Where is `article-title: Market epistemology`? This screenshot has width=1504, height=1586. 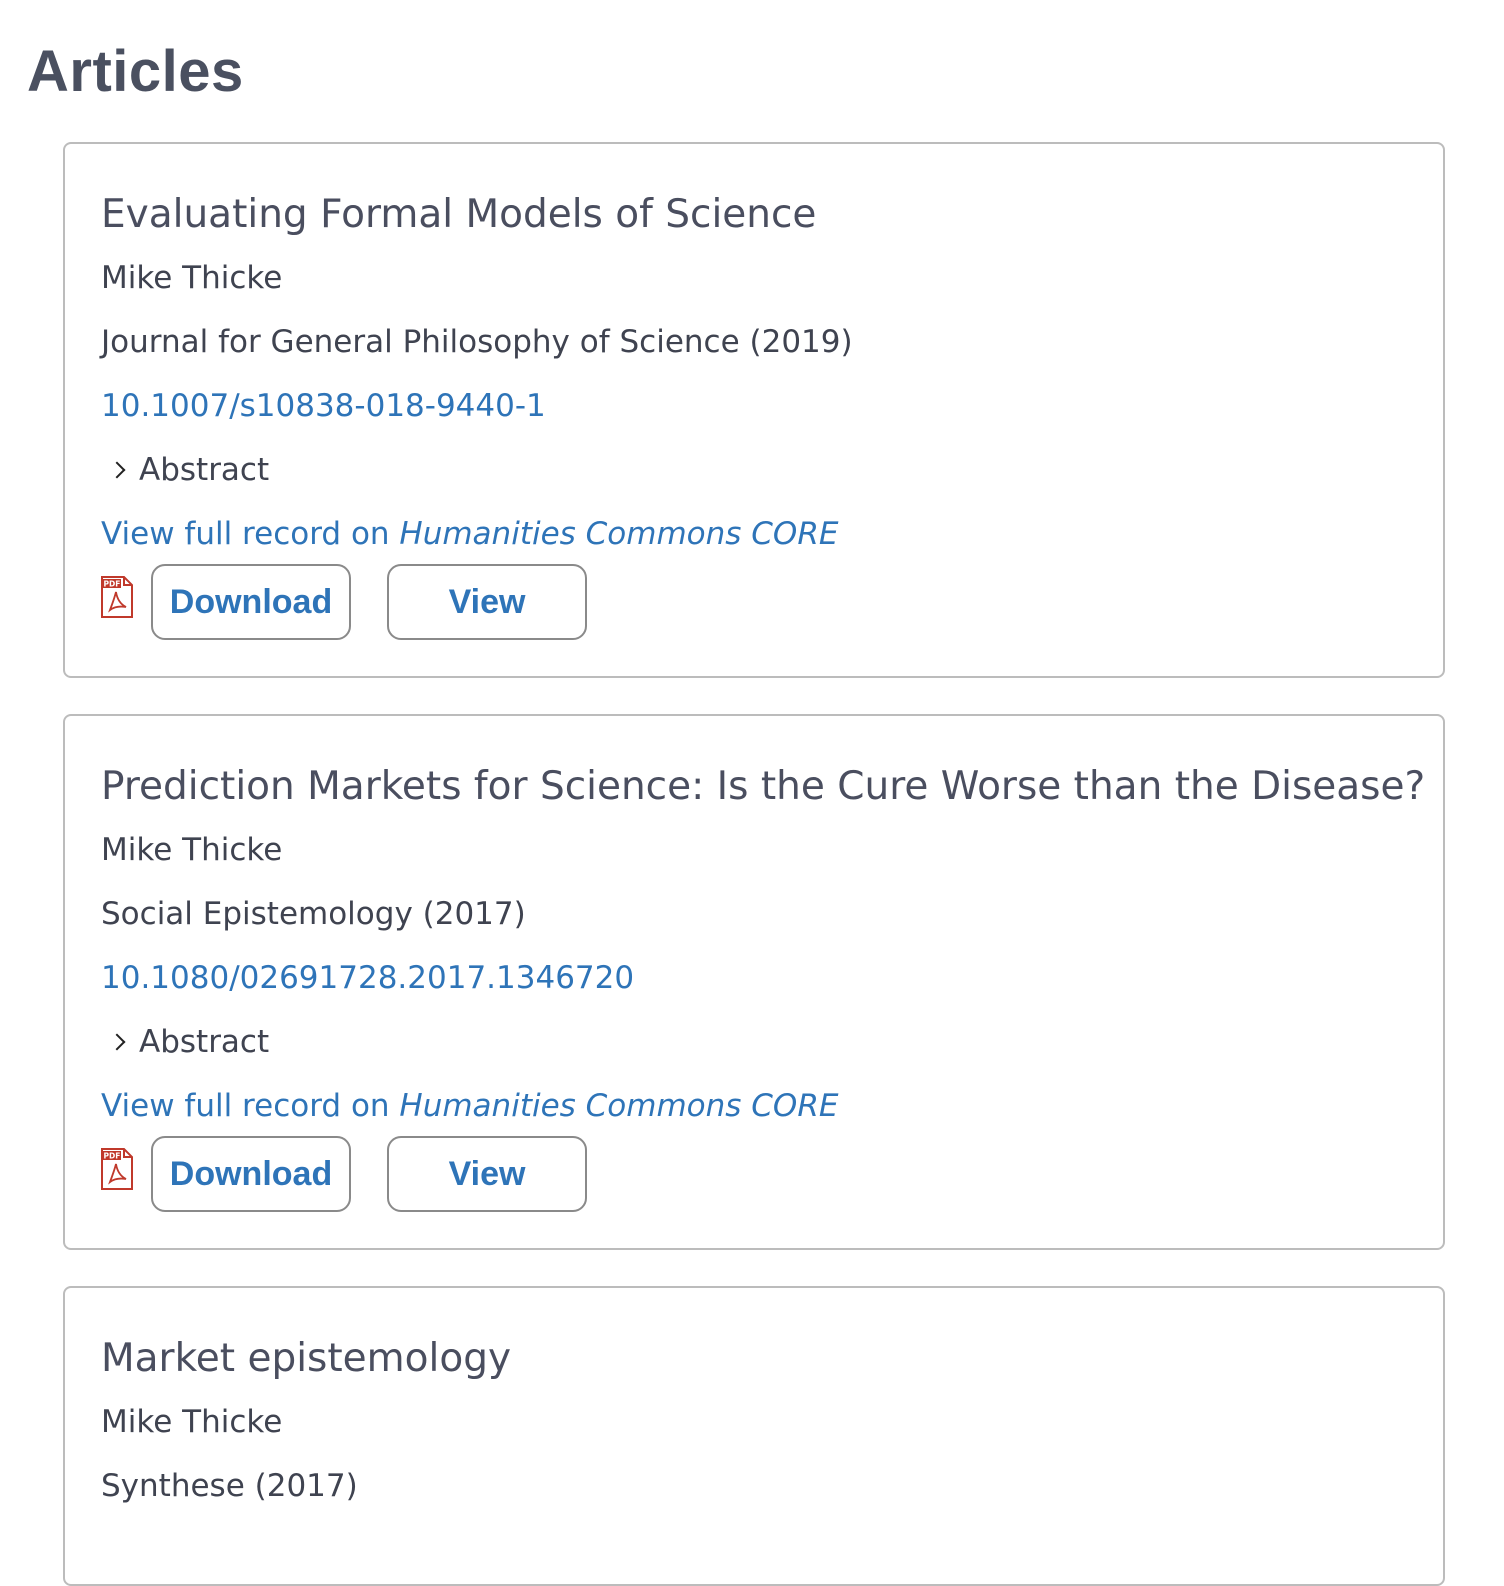 article-title: Market epistemology is located at coordinates (306, 1358).